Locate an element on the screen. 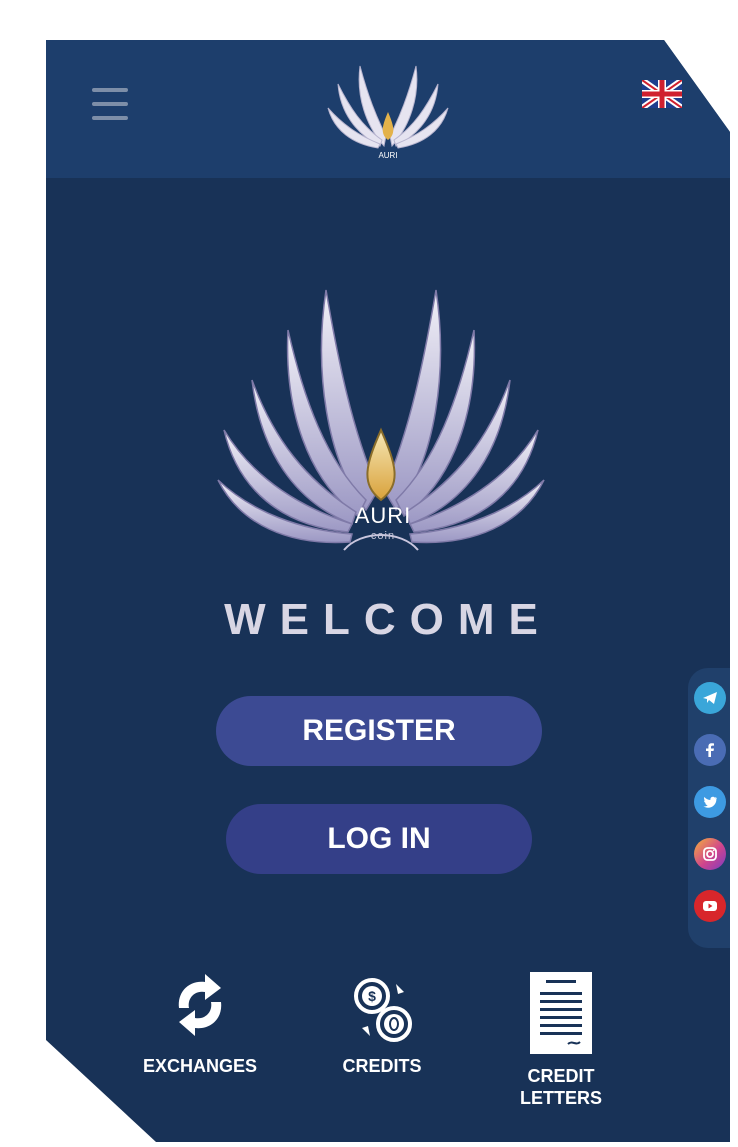  welcome-heading: WELCOME is located at coordinates (388, 619).